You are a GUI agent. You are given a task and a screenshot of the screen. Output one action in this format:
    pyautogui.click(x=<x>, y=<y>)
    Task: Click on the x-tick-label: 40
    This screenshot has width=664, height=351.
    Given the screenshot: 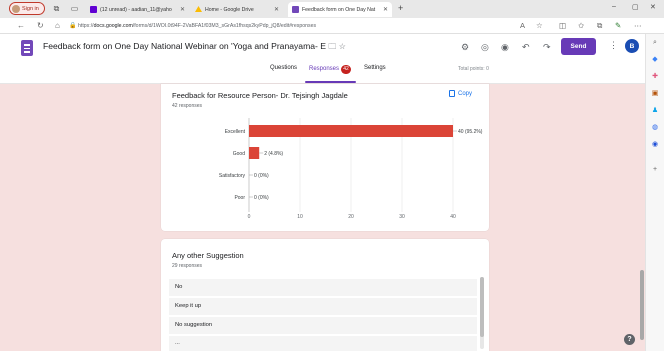 What is the action you would take?
    pyautogui.click(x=453, y=217)
    